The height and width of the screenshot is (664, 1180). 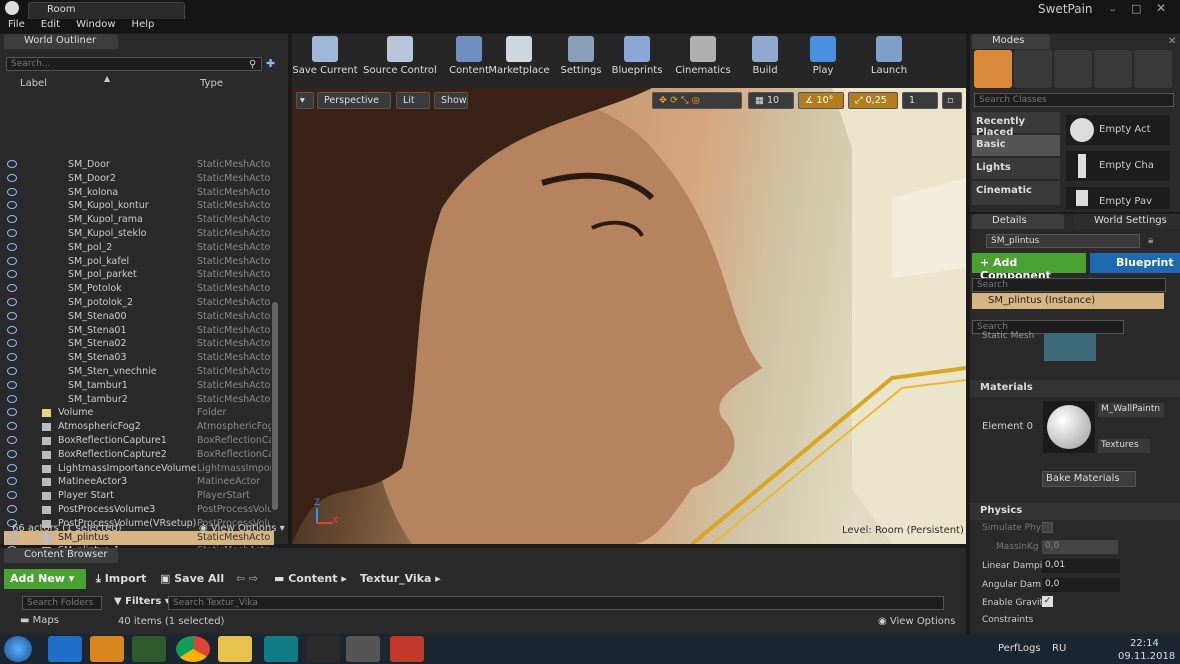 What do you see at coordinates (139, 206) in the screenshot?
I see `outliner-row: SM_Kupol_kontur StaticMeshActor` at bounding box center [139, 206].